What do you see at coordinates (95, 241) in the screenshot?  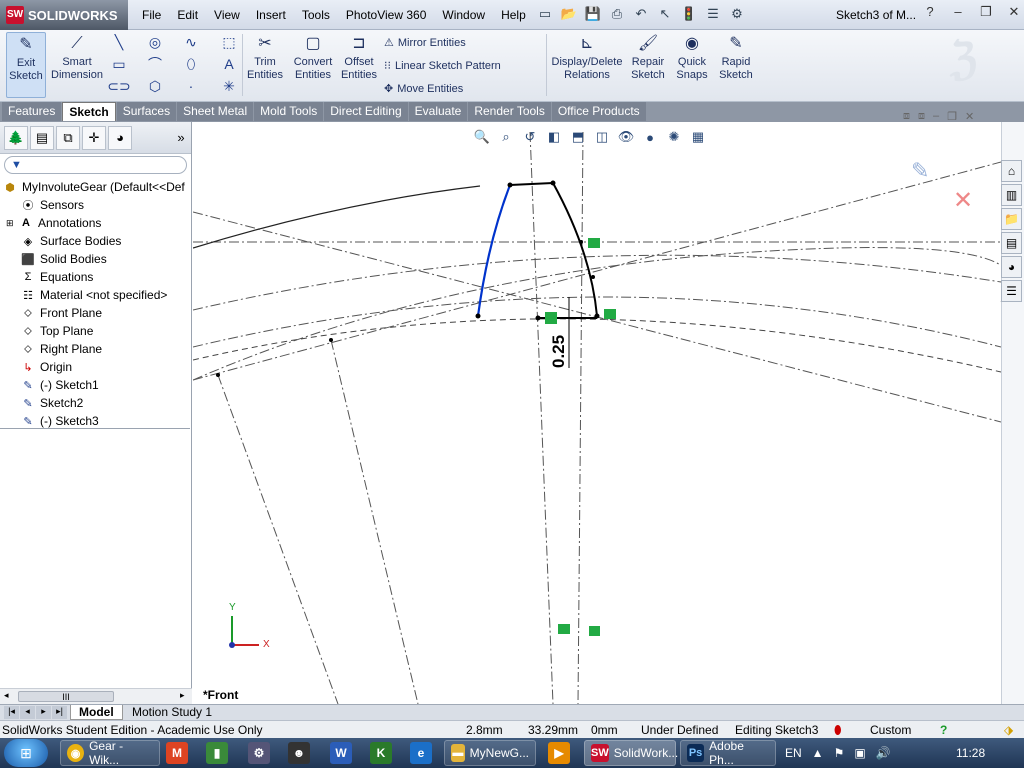 I see `tree-item-surface-bodies: ◈ Surface Bodies` at bounding box center [95, 241].